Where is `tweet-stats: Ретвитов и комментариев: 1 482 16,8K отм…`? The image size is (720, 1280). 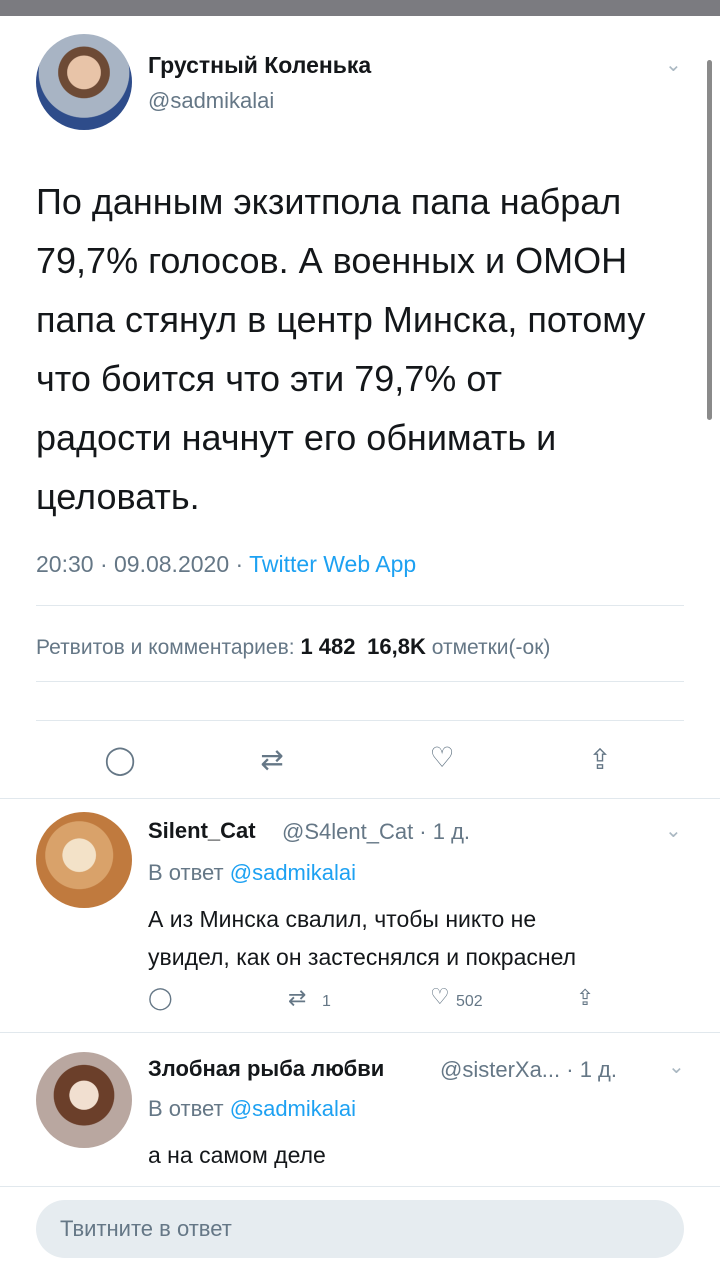 tweet-stats: Ретвитов и комментариев: 1 482 16,8K отм… is located at coordinates (293, 647).